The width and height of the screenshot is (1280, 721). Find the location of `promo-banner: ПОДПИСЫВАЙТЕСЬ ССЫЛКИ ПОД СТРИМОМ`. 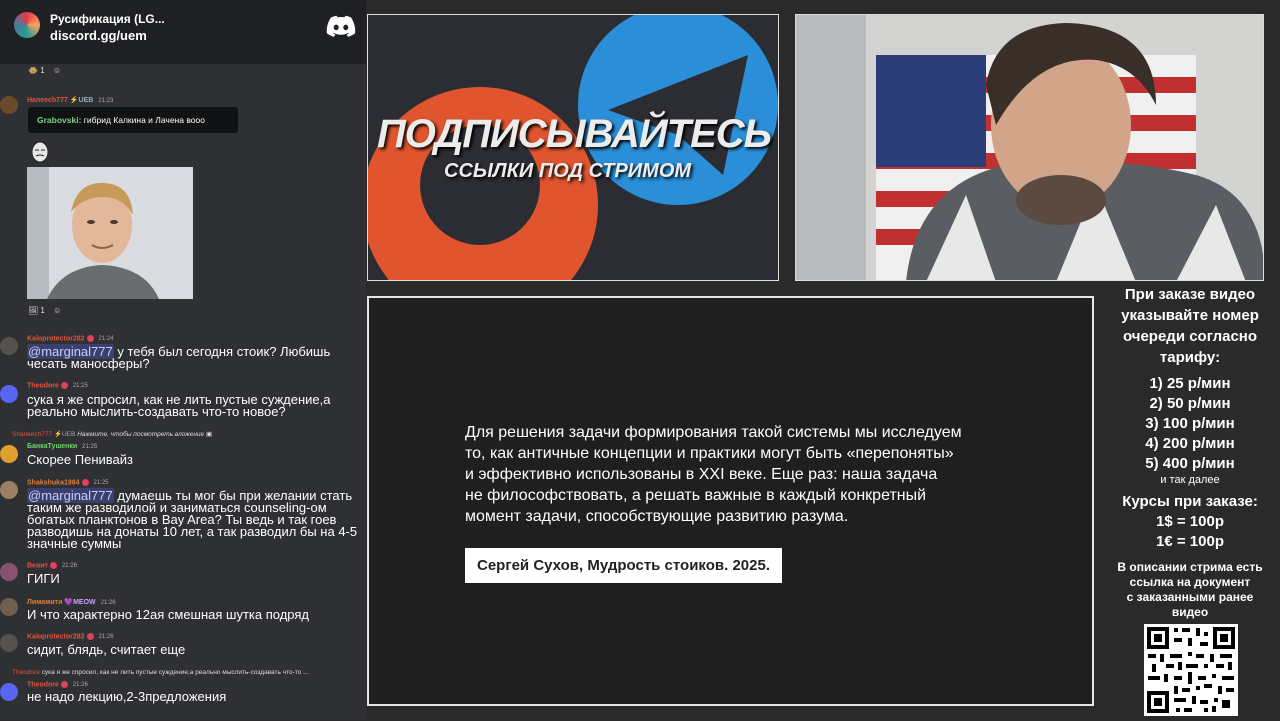

promo-banner: ПОДПИСЫВАЙТЕСЬ ССЫЛКИ ПОД СТРИМОМ is located at coordinates (573, 147).